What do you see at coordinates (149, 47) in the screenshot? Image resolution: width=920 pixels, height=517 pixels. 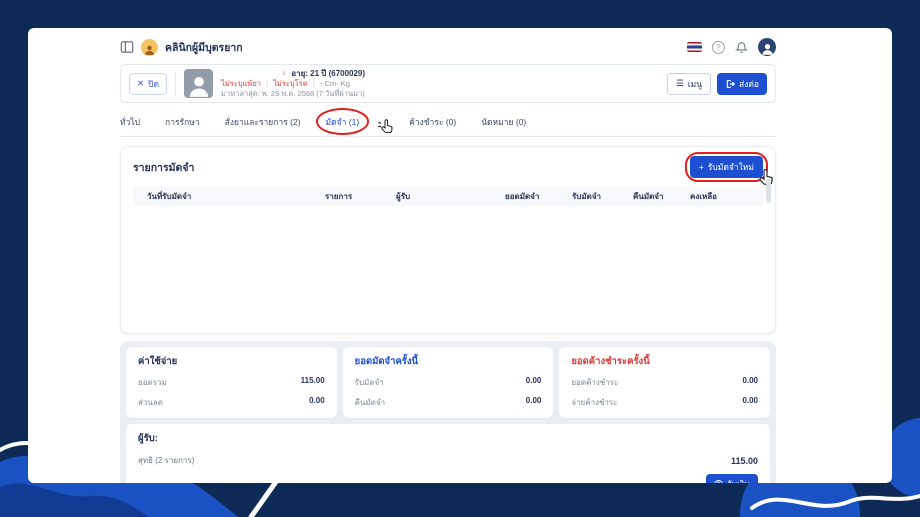 I see `clinic-avatar` at bounding box center [149, 47].